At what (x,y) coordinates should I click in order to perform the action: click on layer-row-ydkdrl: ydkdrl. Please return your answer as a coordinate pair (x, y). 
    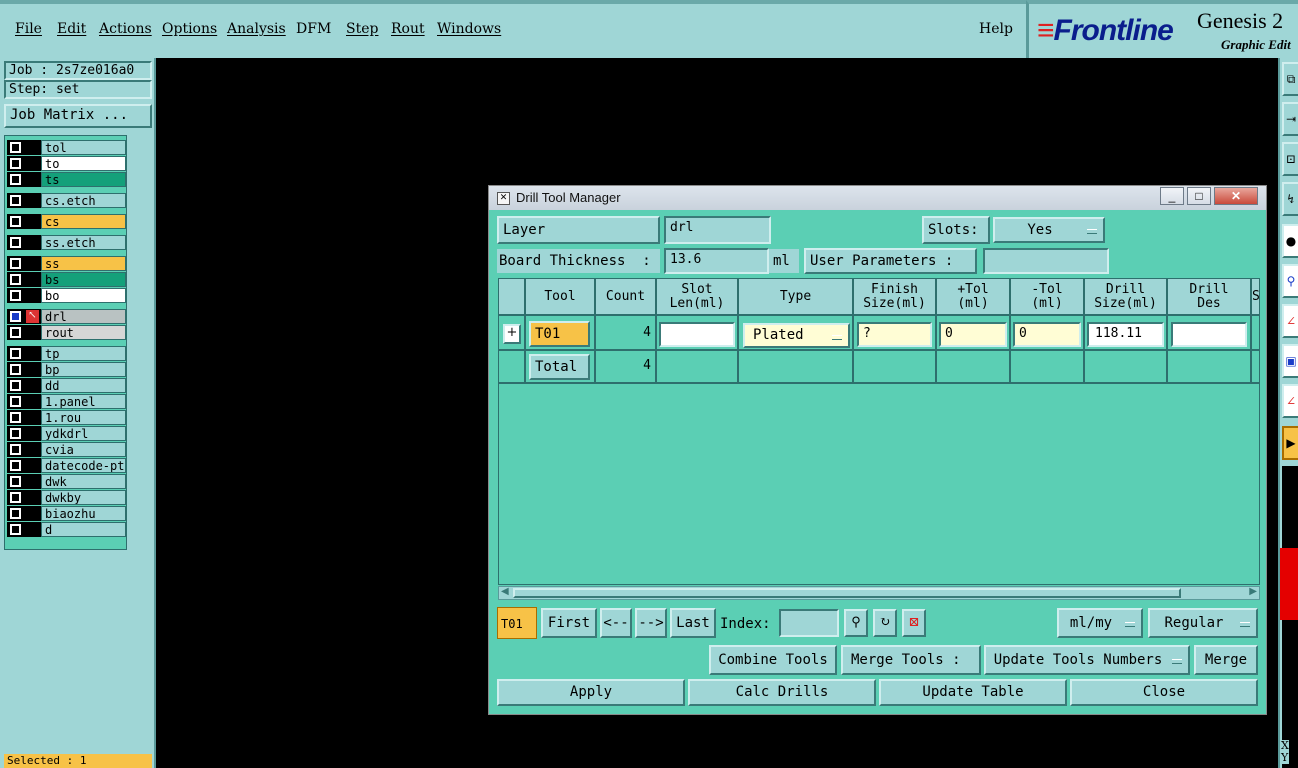
    Looking at the image, I should click on (66, 433).